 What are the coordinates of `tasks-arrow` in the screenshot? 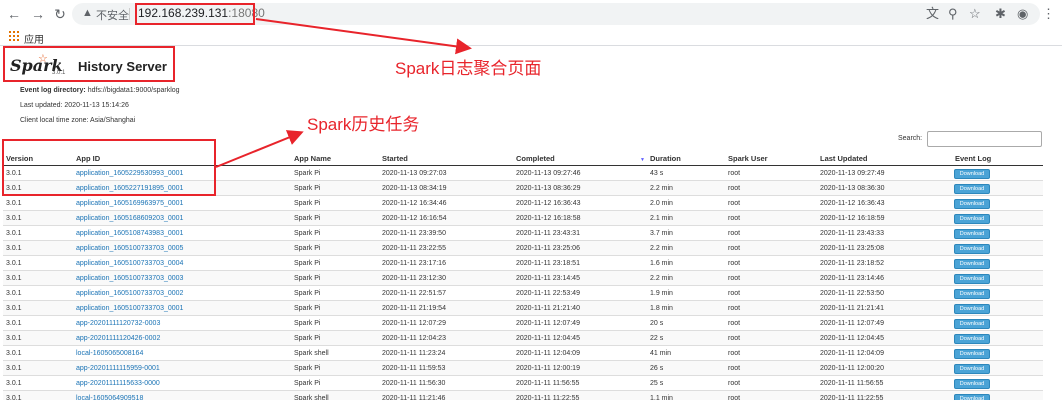 It's located at (259, 149).